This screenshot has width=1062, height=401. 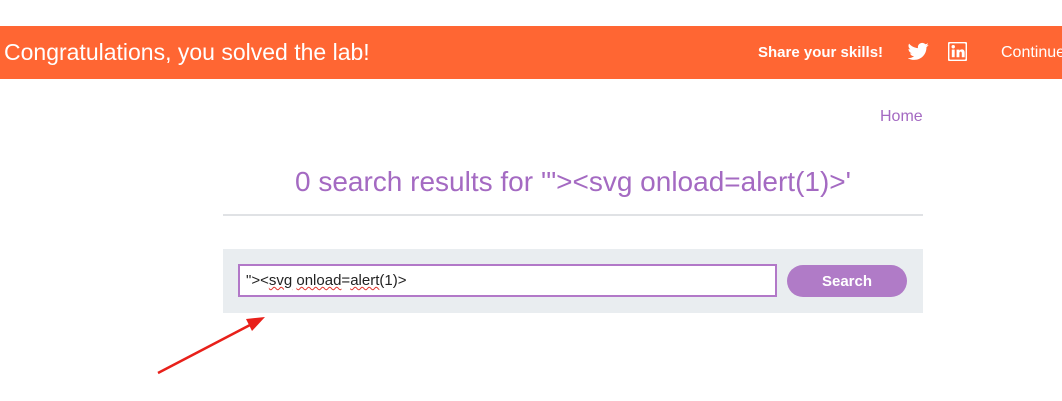 I want to click on twitter-icon, so click(x=918, y=51).